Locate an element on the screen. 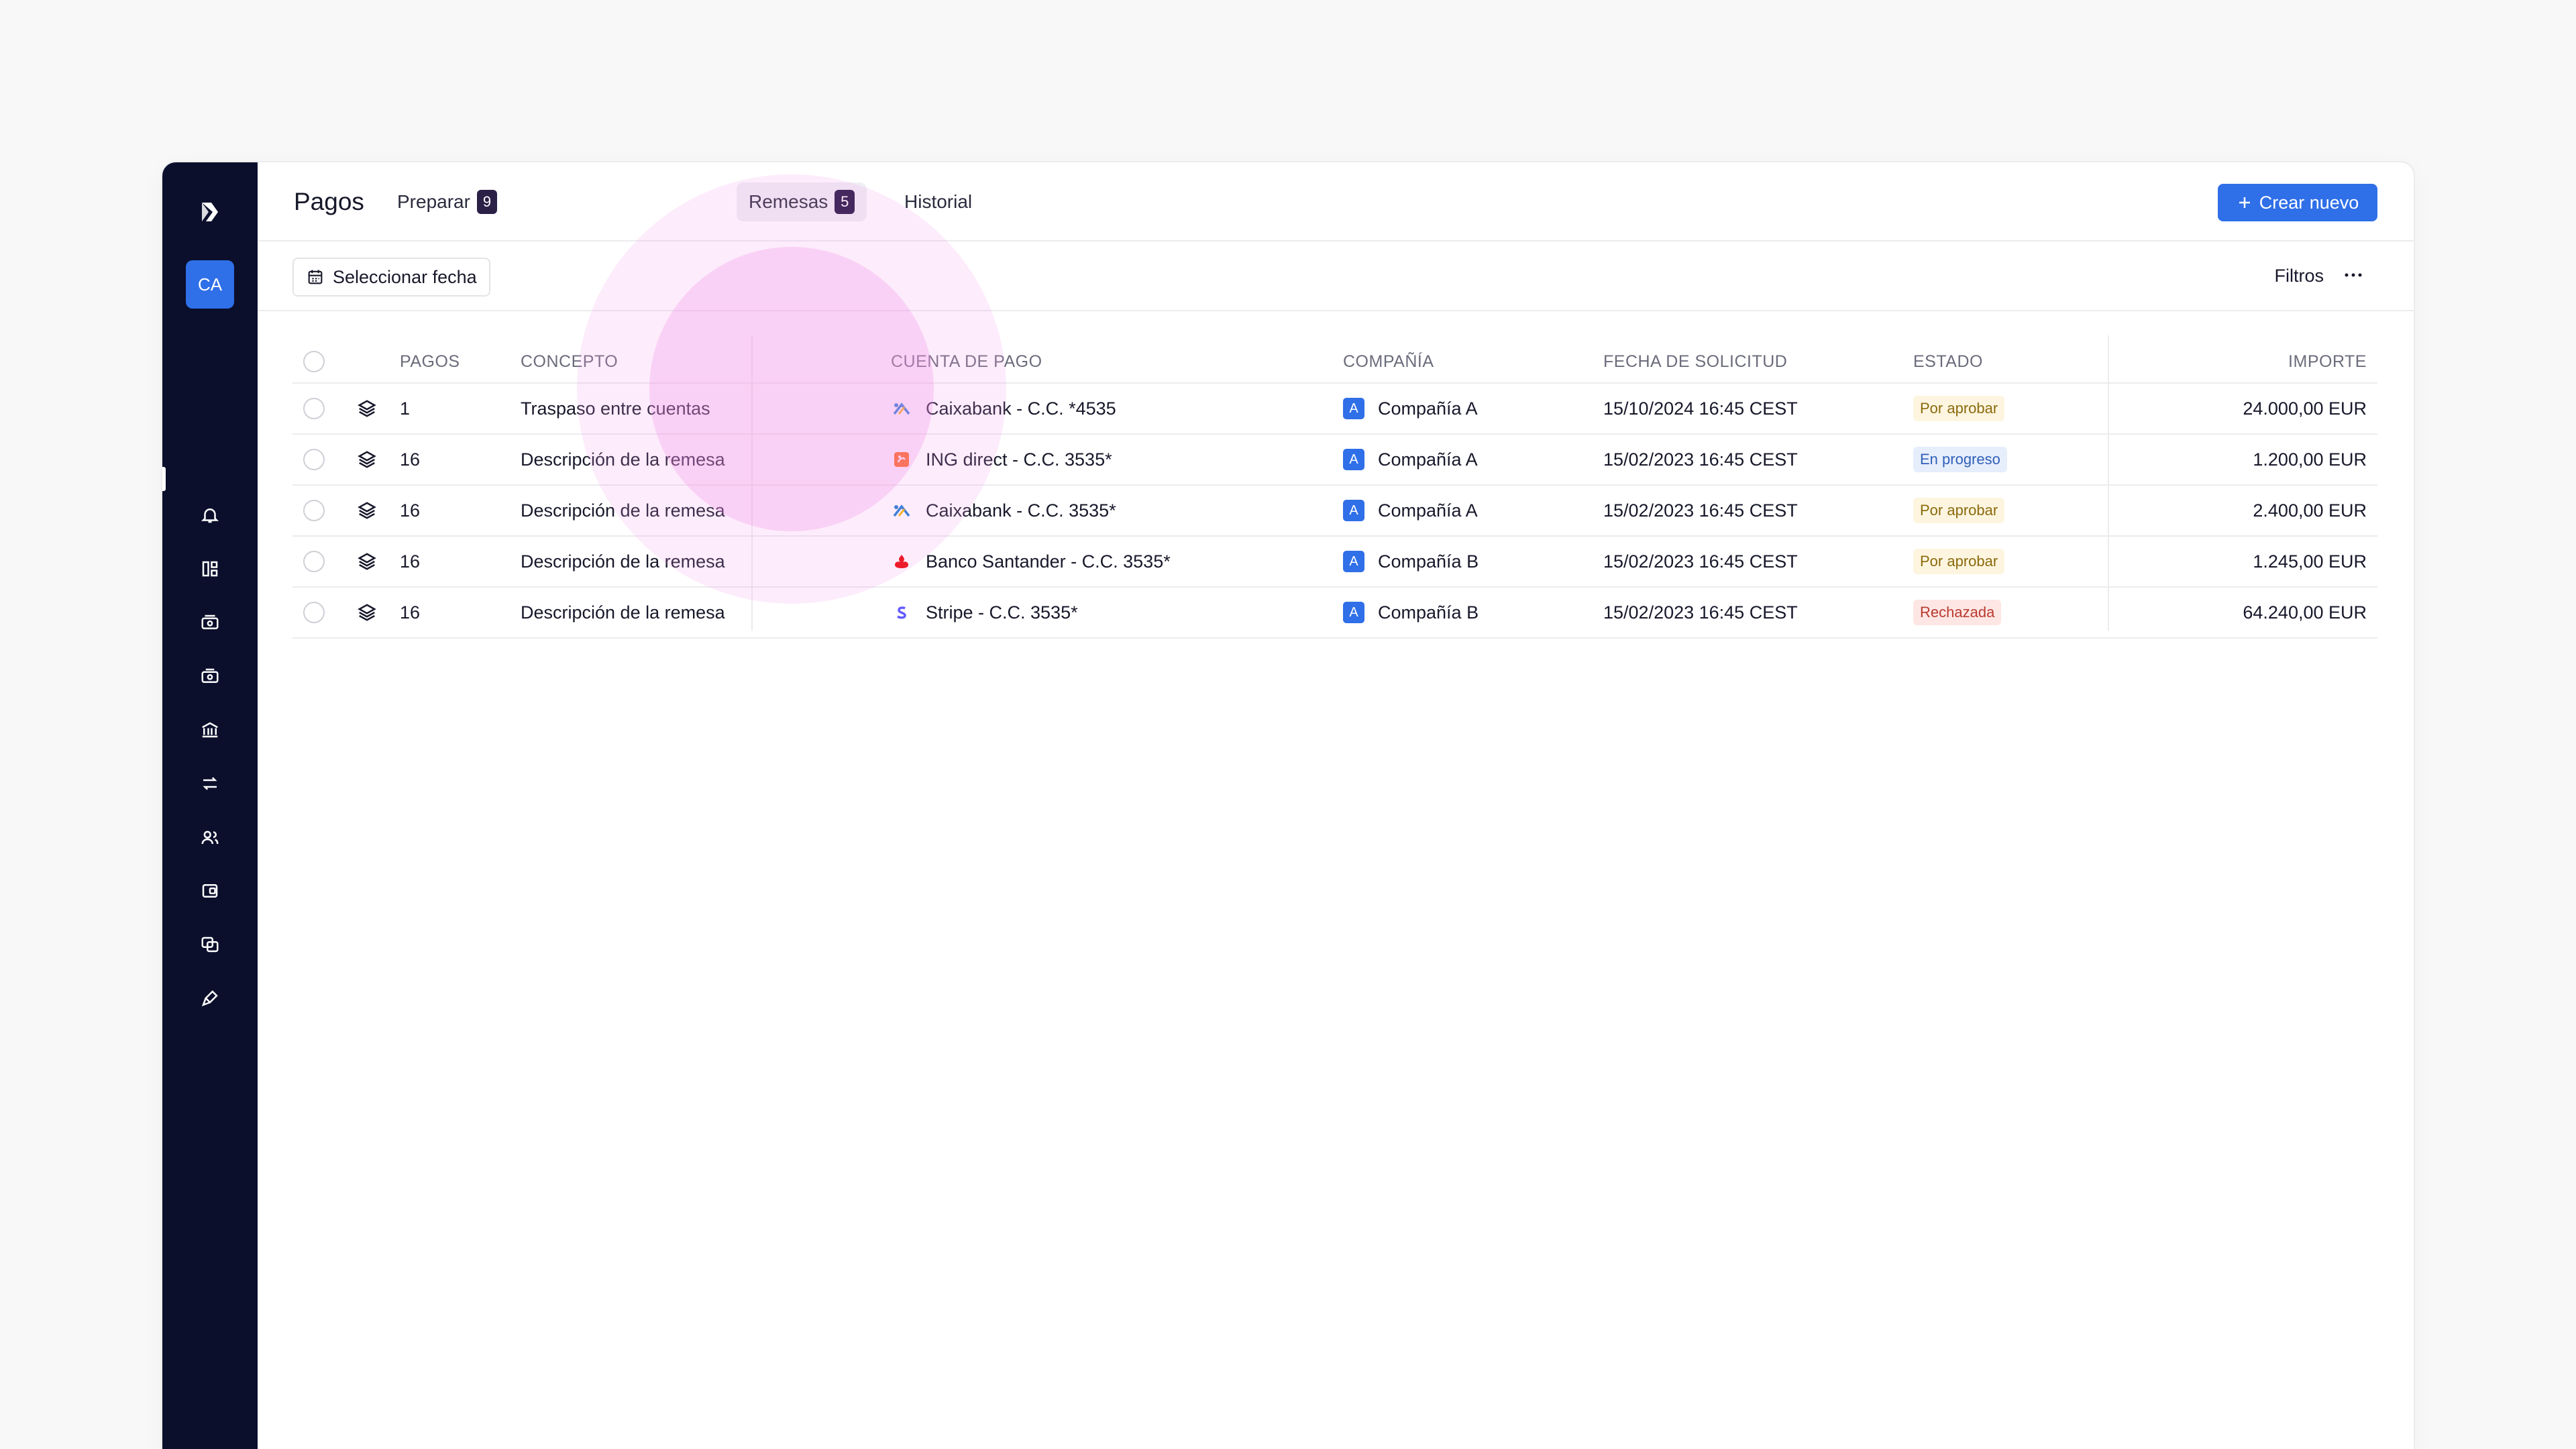 The image size is (2576, 1449). sidebar-item-banks is located at coordinates (210, 729).